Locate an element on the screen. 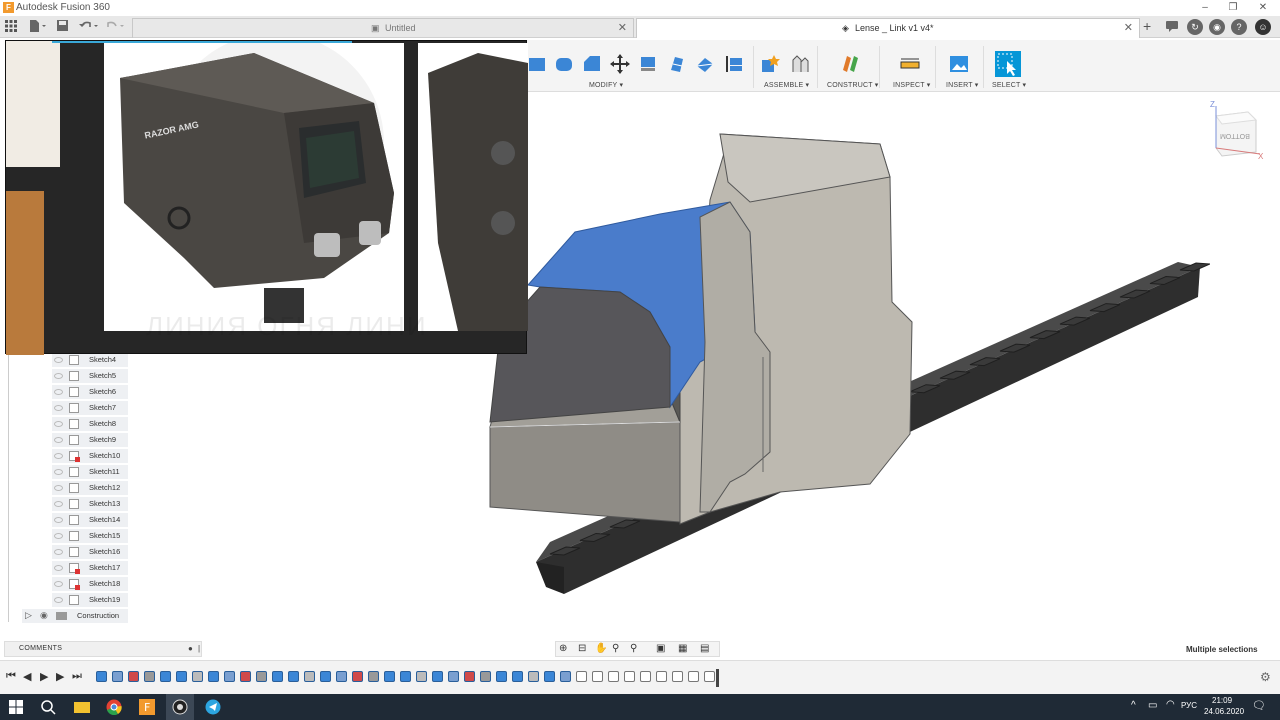 Image resolution: width=1280 pixels, height=720 pixels. split-face-icon is located at coordinates (677, 64).